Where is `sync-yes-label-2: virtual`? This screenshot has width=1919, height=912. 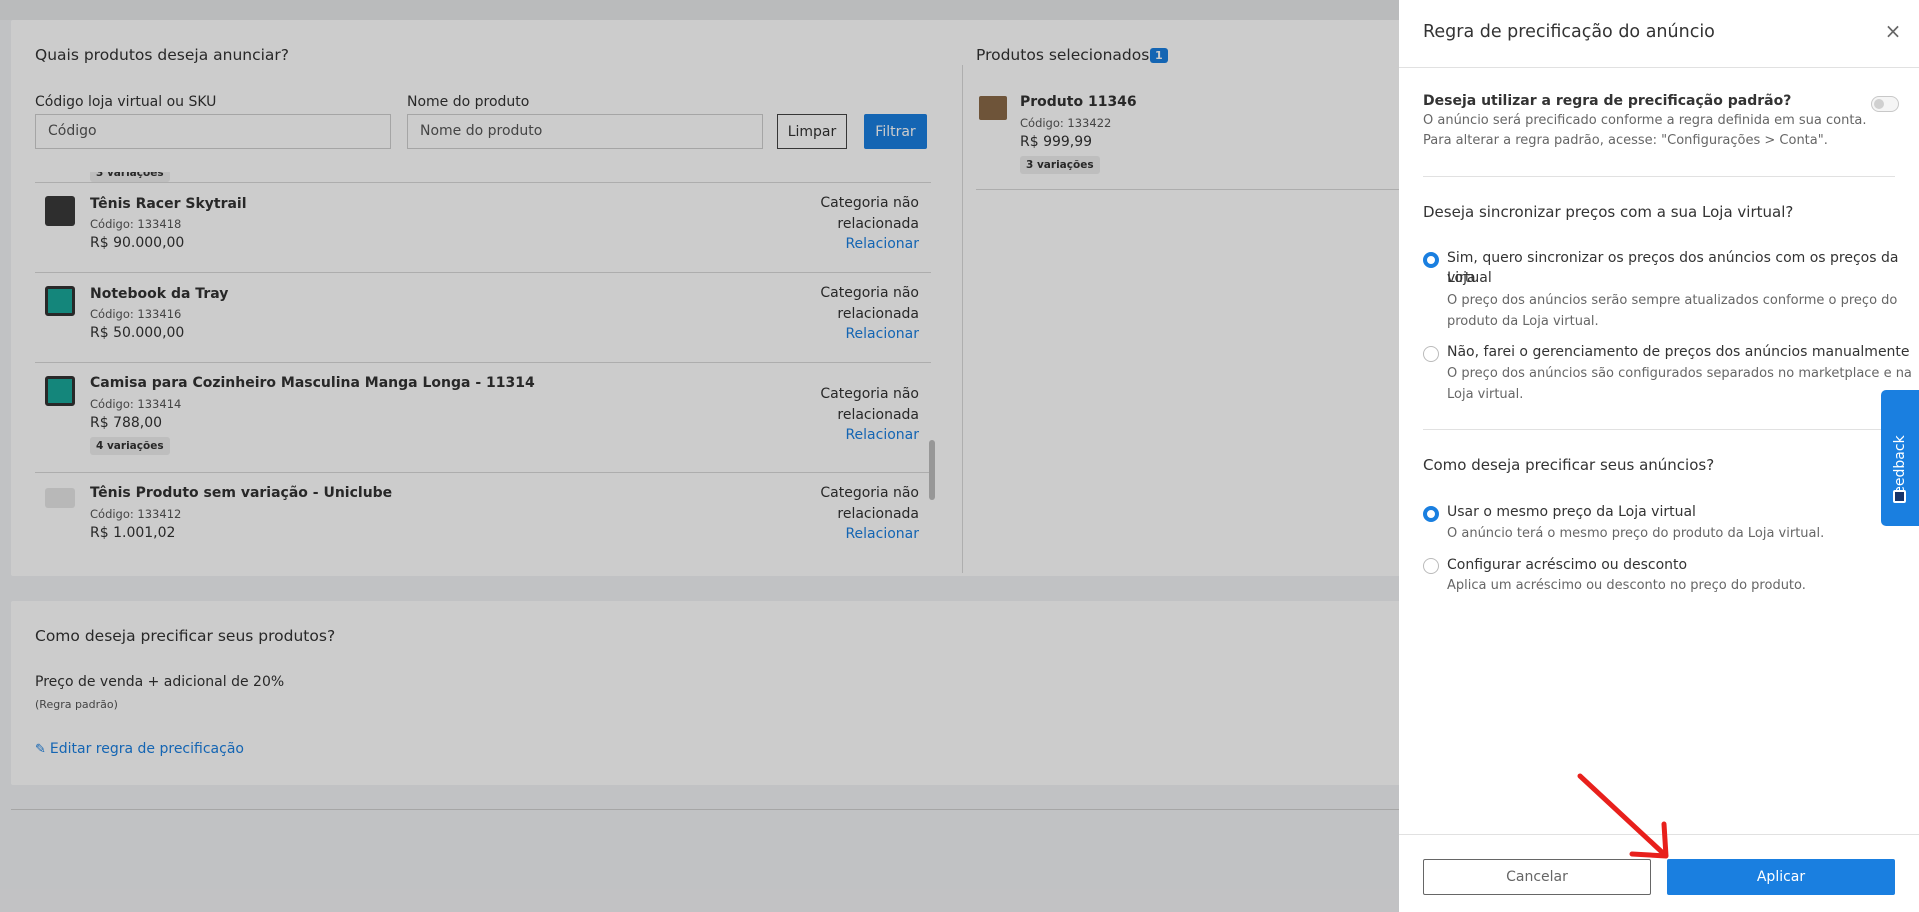 sync-yes-label-2: virtual is located at coordinates (1469, 278).